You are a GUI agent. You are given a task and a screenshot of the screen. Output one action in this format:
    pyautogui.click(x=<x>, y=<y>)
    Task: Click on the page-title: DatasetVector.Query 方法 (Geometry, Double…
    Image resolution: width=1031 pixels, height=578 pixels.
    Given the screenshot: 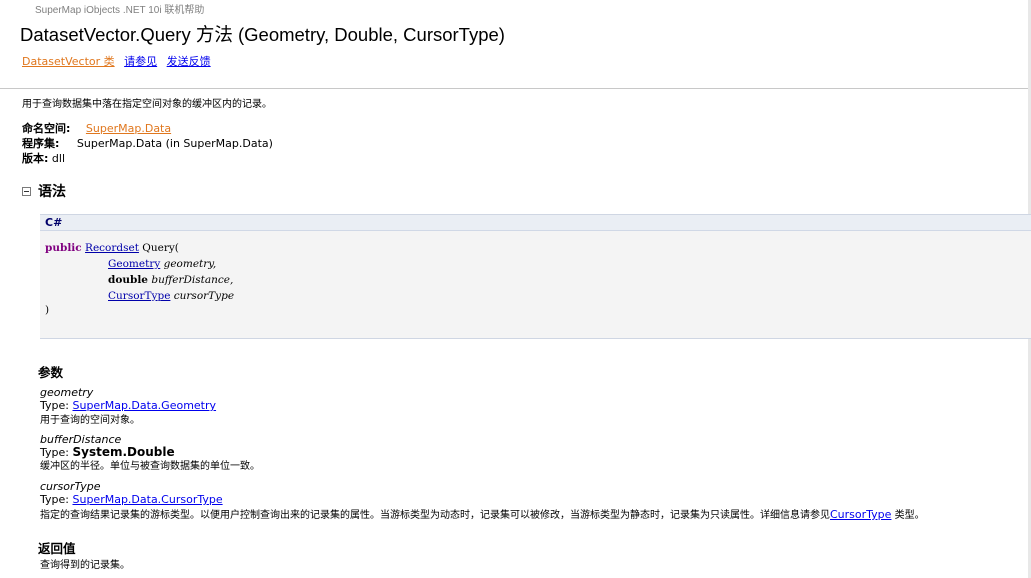 What is the action you would take?
    pyautogui.click(x=262, y=34)
    